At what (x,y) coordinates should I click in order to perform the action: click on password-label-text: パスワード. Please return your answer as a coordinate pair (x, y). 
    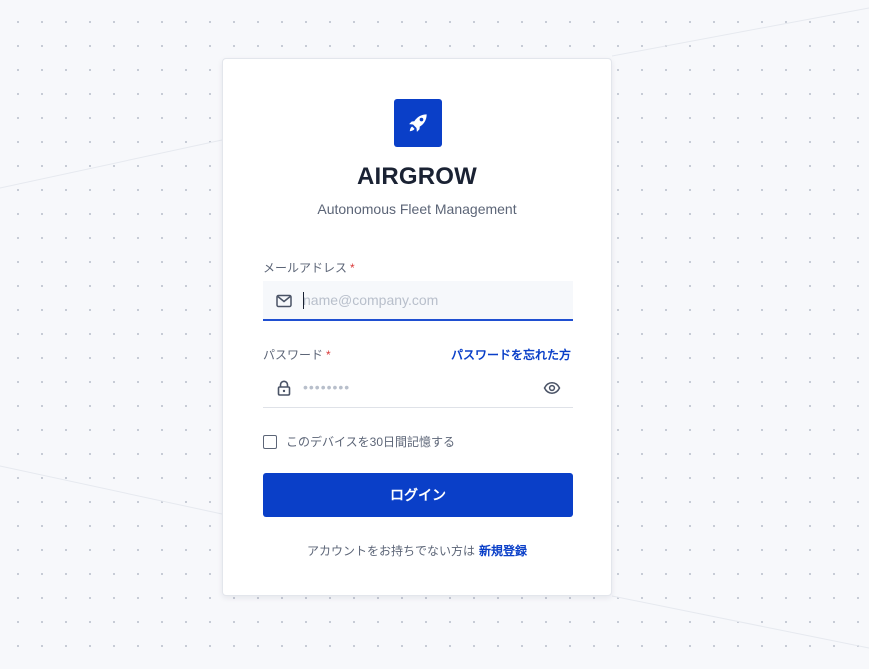
    Looking at the image, I should click on (293, 355).